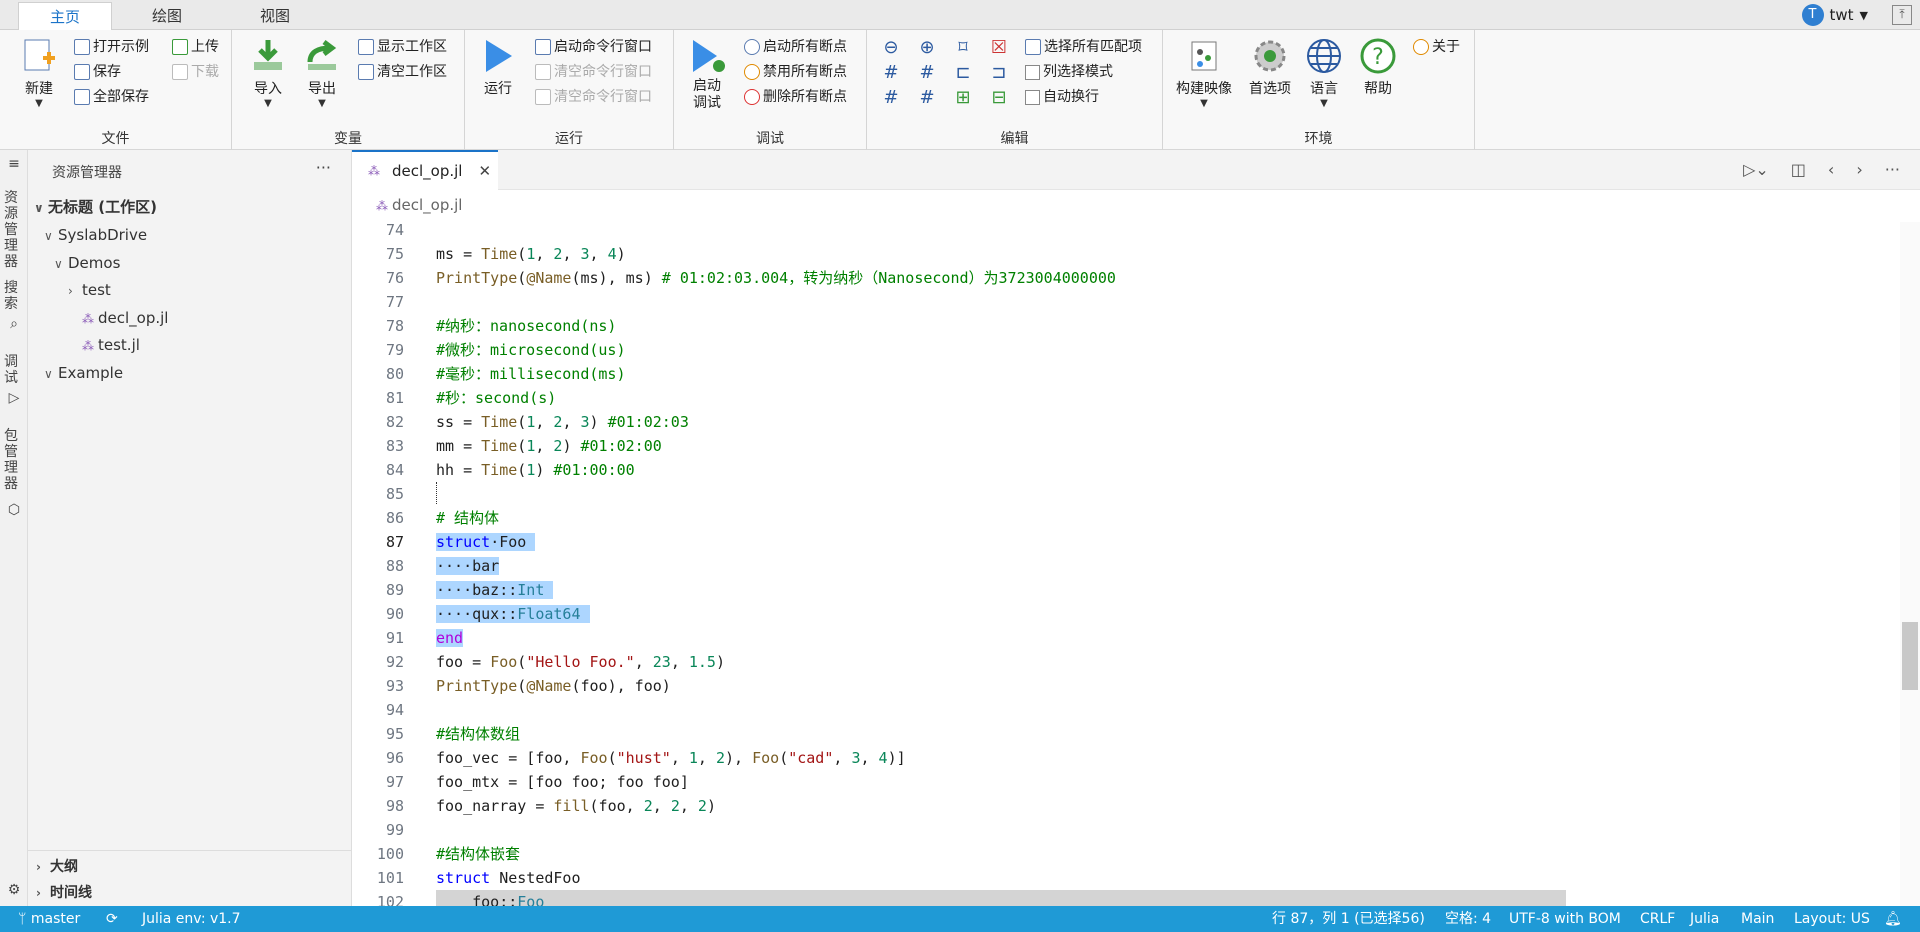  I want to click on more-icon: ···, so click(323, 167).